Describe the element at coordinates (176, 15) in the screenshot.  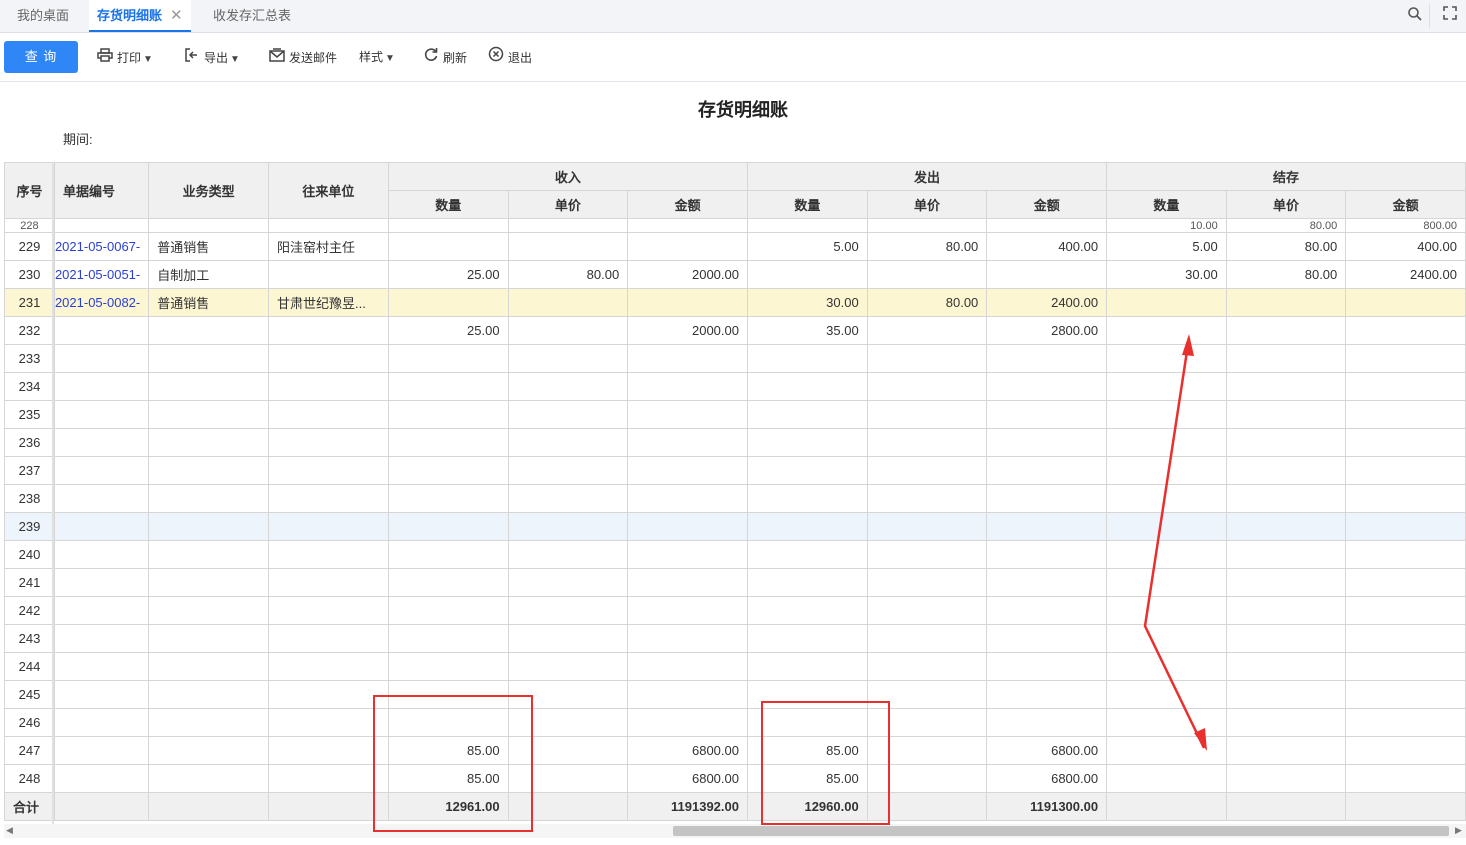
I see `close-icon: ✕` at that location.